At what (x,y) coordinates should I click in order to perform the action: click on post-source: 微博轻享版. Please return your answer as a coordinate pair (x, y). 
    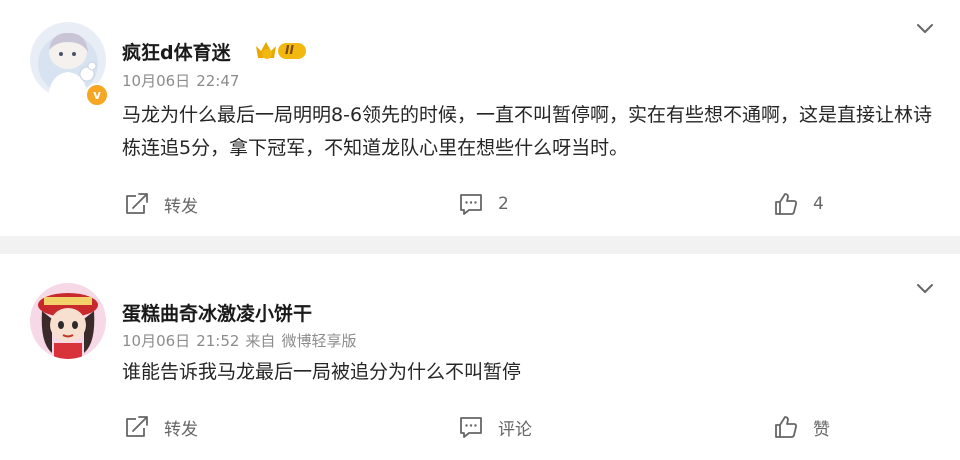
    Looking at the image, I should click on (318, 341).